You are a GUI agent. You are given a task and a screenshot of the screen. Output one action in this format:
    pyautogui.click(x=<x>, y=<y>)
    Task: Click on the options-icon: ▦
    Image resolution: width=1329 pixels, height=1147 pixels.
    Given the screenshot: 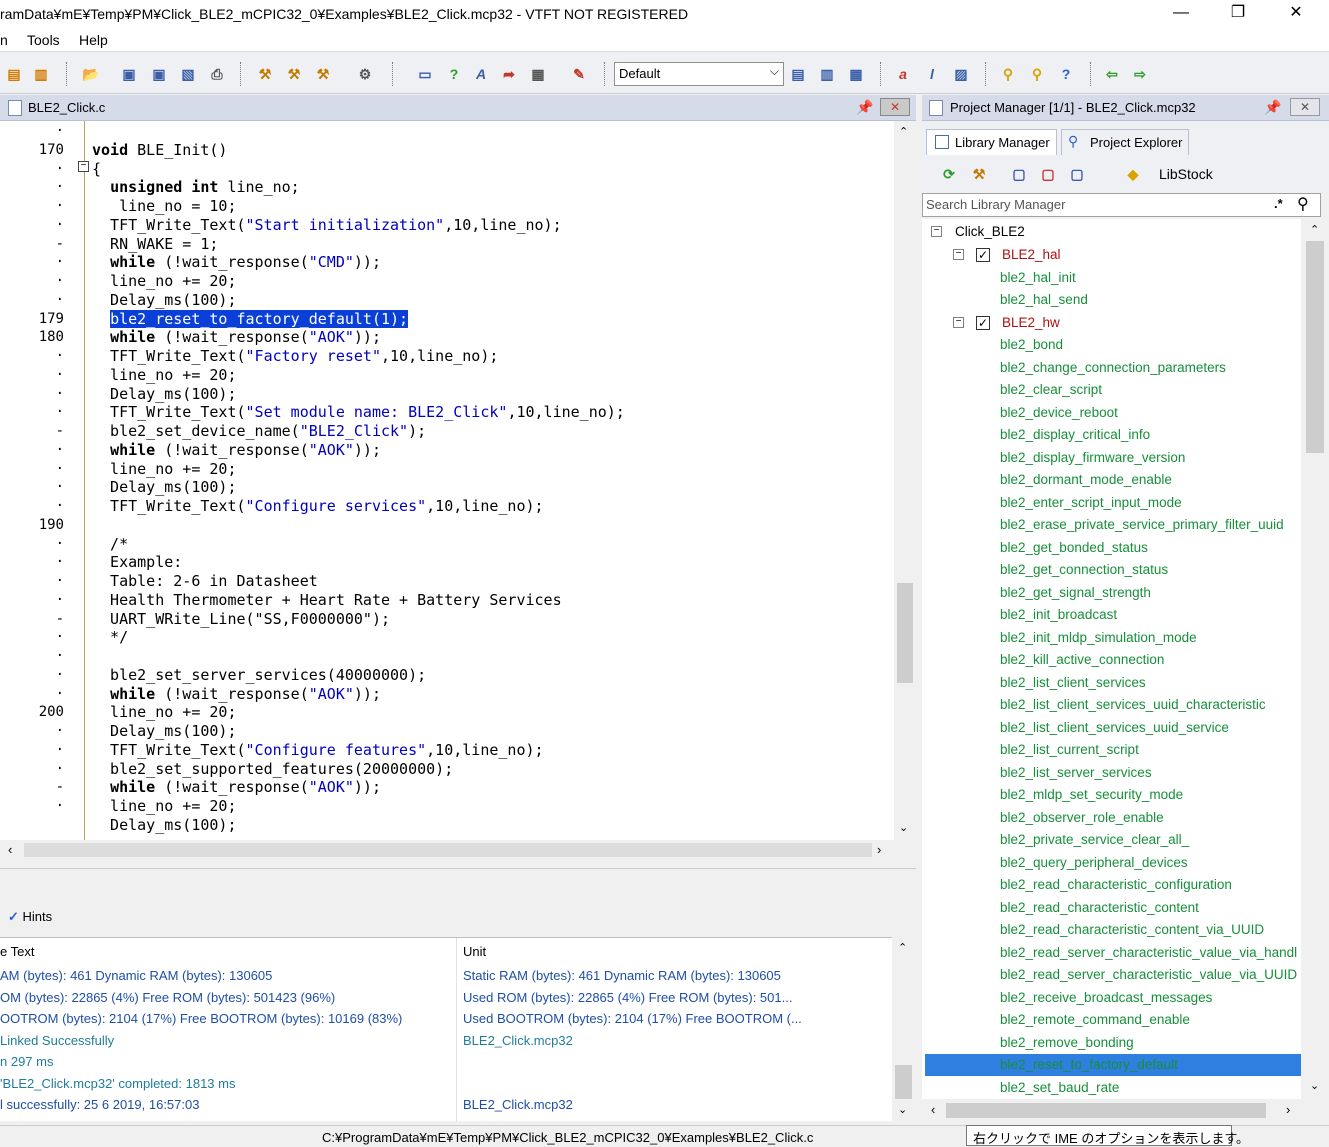 What is the action you would take?
    pyautogui.click(x=538, y=74)
    